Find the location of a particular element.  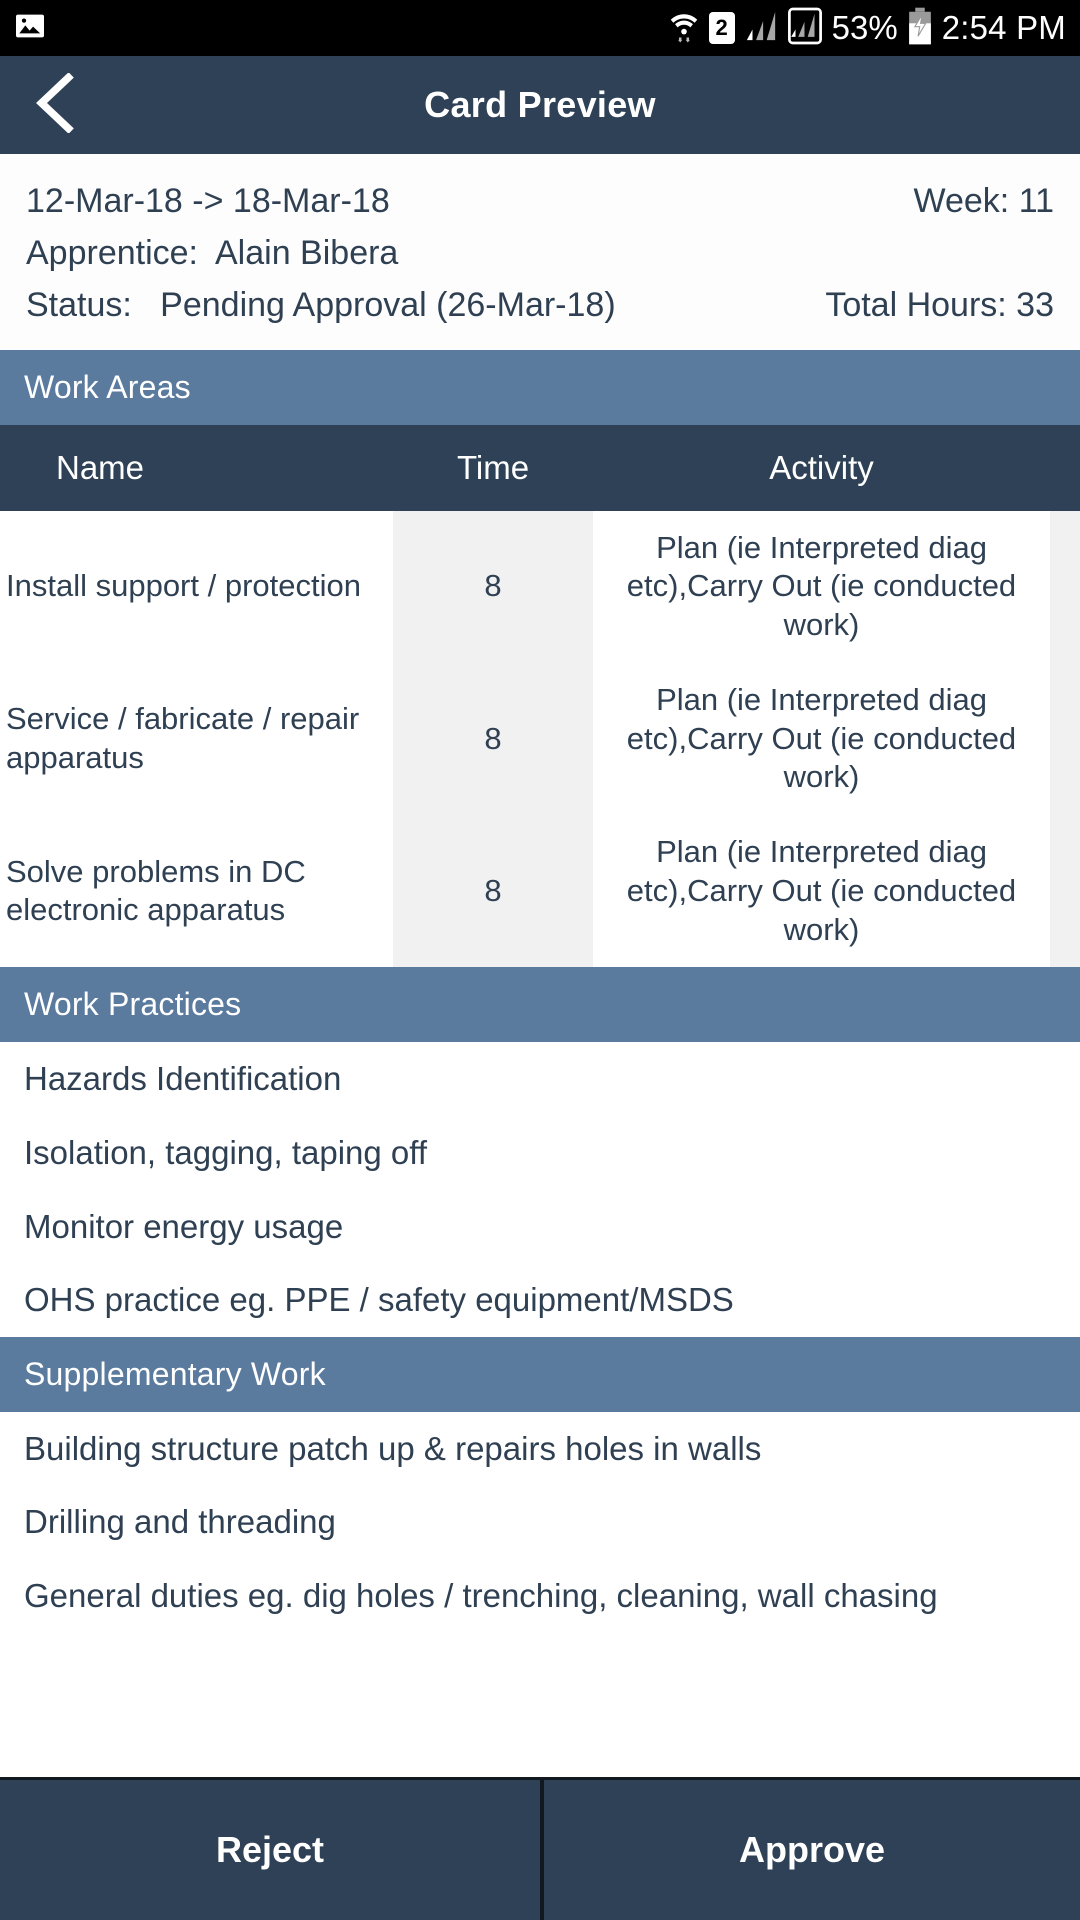

back-button is located at coordinates (55, 105).